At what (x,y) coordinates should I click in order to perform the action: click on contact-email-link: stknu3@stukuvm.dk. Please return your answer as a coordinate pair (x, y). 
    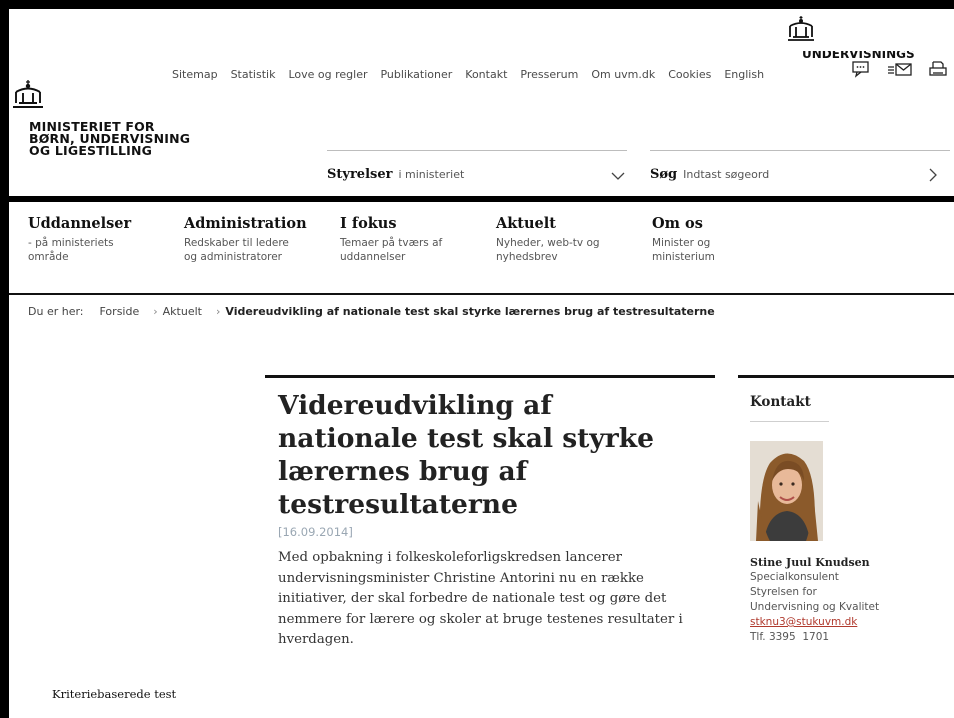
    Looking at the image, I should click on (814, 622).